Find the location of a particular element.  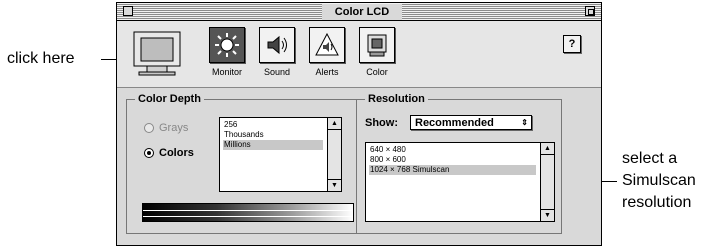

radio-colors: Colors is located at coordinates (169, 153).